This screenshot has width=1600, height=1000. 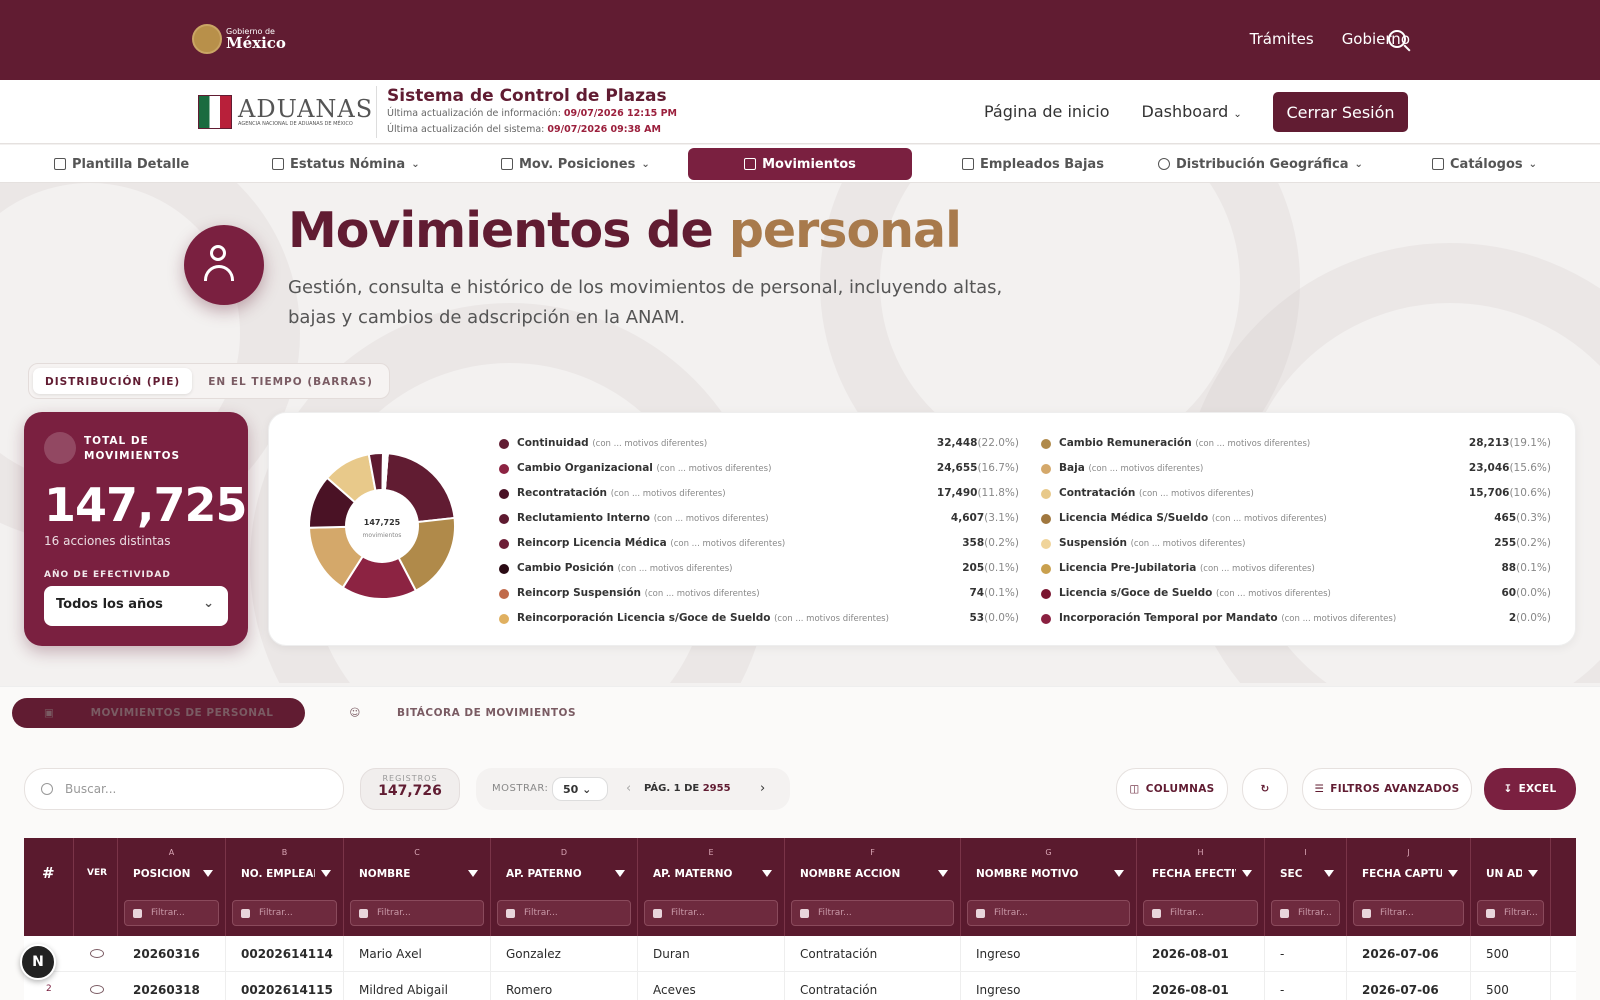 What do you see at coordinates (800, 164) in the screenshot?
I see `tab-movimientos: Movimientos` at bounding box center [800, 164].